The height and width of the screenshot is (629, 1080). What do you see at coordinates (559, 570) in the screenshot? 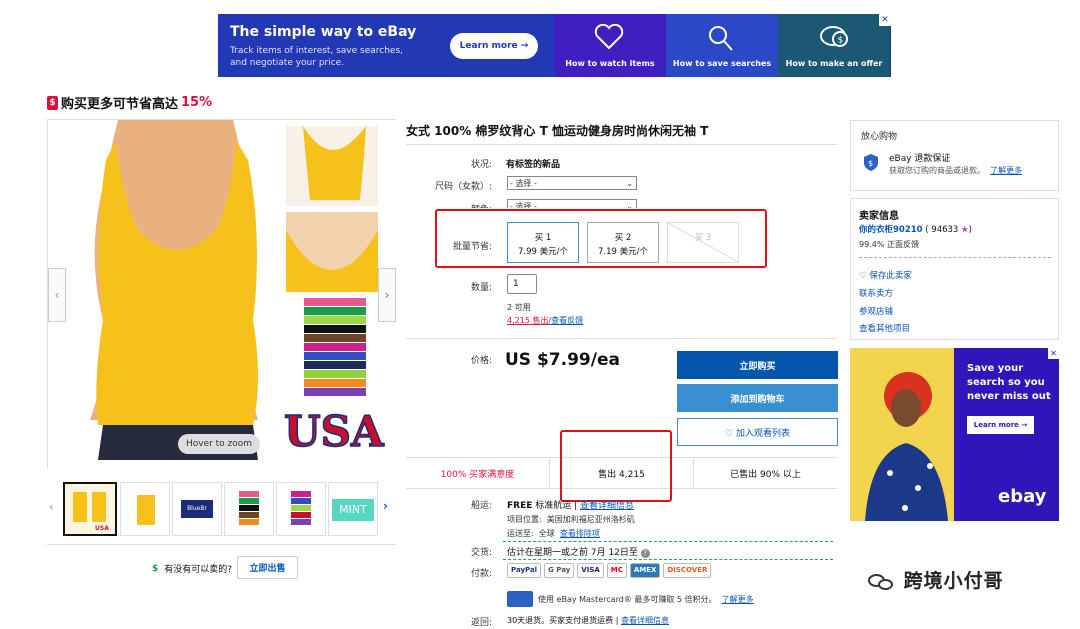
I see `gpay-icon: G Pay` at bounding box center [559, 570].